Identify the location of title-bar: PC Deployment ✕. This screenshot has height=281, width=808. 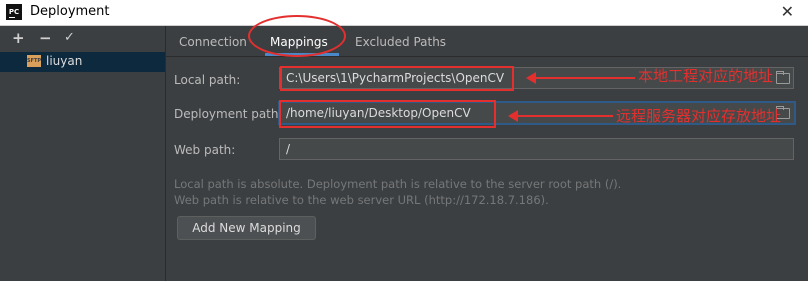
(404, 13).